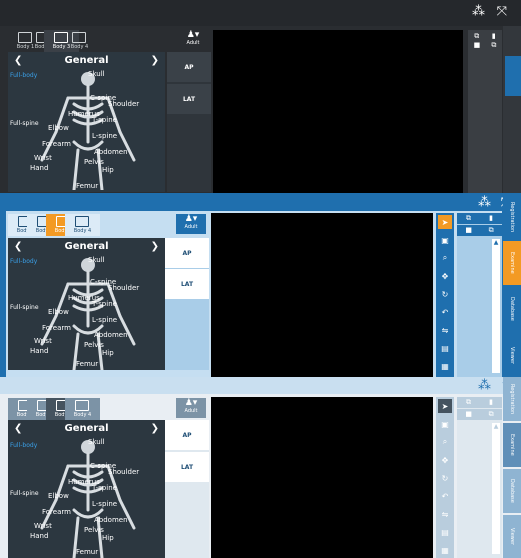 The width and height of the screenshot is (521, 558). Describe the element at coordinates (445, 222) in the screenshot. I see `tool-select: ➤` at that location.